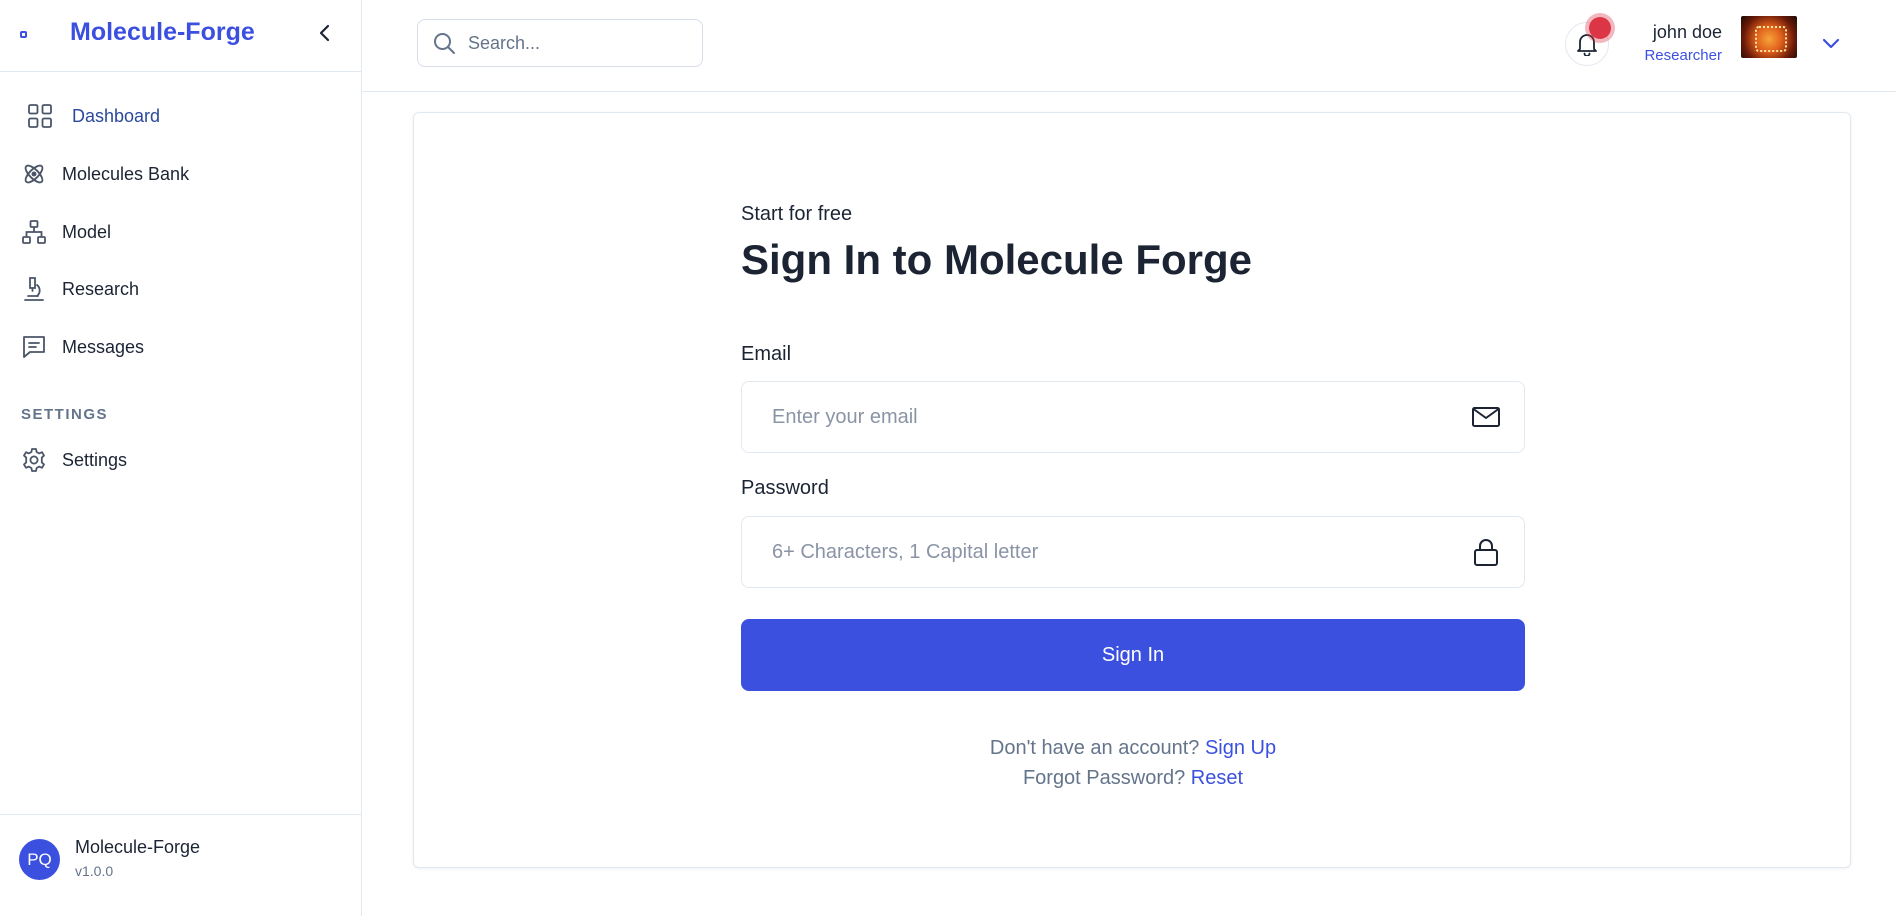 The height and width of the screenshot is (916, 1896). Describe the element at coordinates (797, 214) in the screenshot. I see `signin-subtitle: Start for free` at that location.